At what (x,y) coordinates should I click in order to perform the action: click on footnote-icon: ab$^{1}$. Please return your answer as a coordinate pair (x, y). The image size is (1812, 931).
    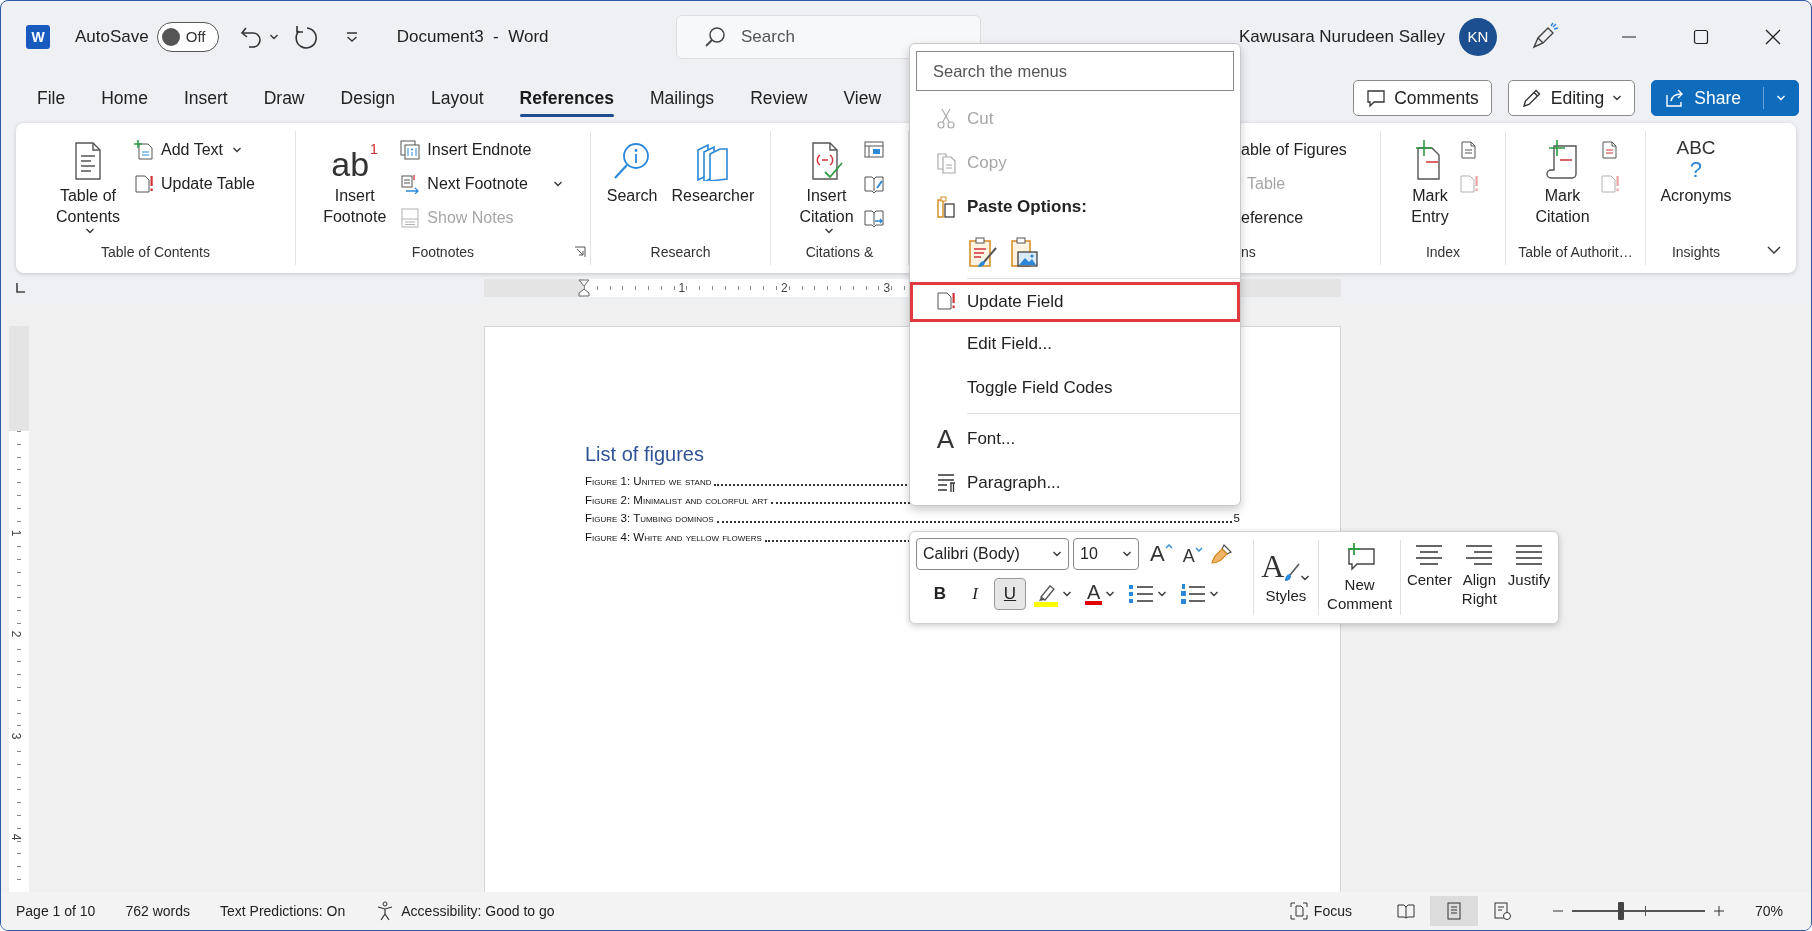
    Looking at the image, I should click on (355, 161).